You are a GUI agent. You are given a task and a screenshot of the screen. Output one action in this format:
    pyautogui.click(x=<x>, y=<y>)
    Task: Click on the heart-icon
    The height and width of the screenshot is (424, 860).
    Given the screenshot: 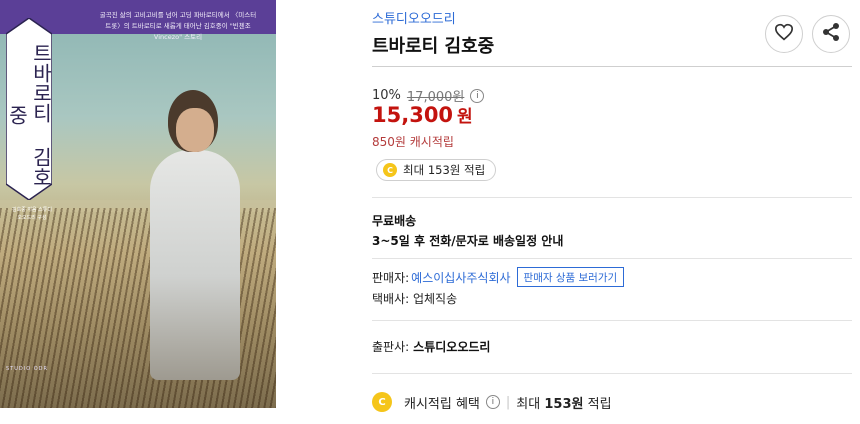 What is the action you would take?
    pyautogui.click(x=784, y=34)
    